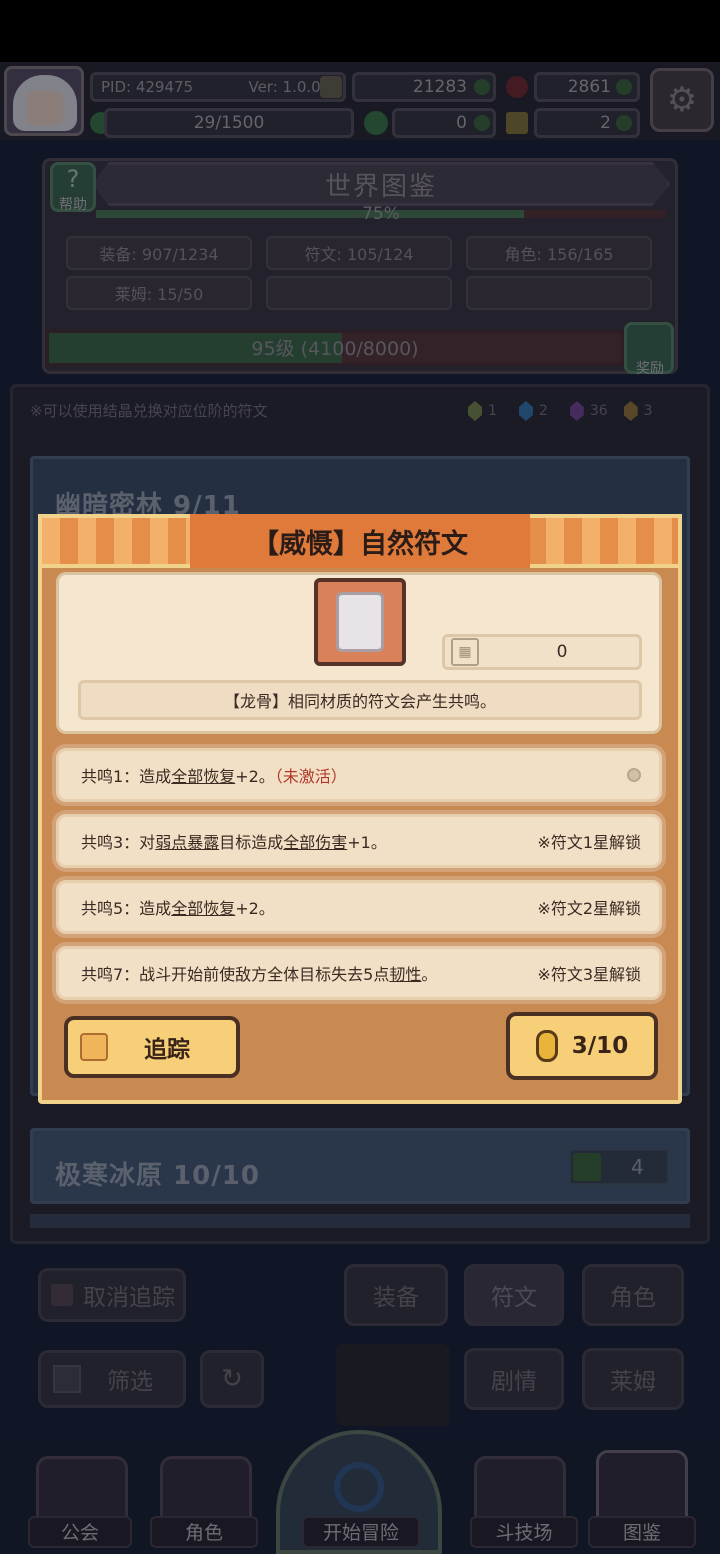 The width and height of the screenshot is (720, 1554). Describe the element at coordinates (562, 652) in the screenshot. I see `rune-count: 0` at that location.